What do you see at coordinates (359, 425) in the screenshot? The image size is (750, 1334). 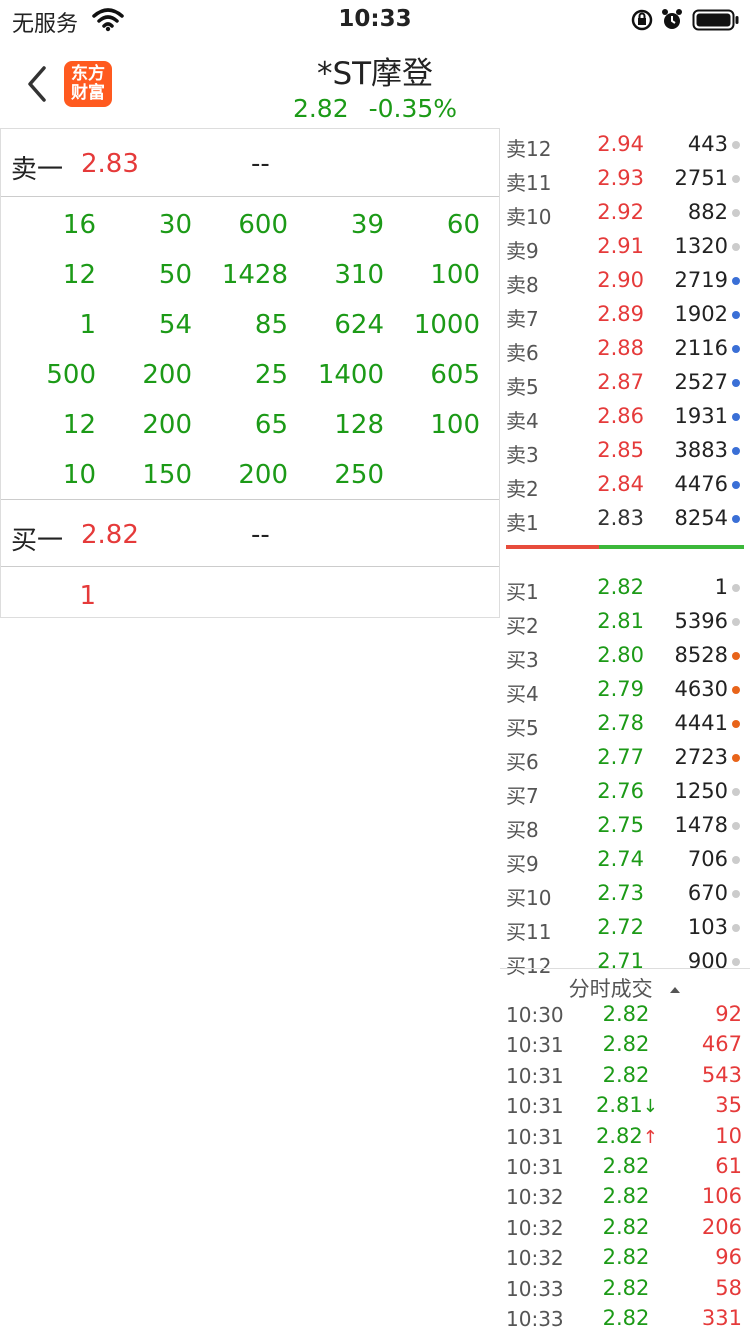 I see `queue-cell: 128` at bounding box center [359, 425].